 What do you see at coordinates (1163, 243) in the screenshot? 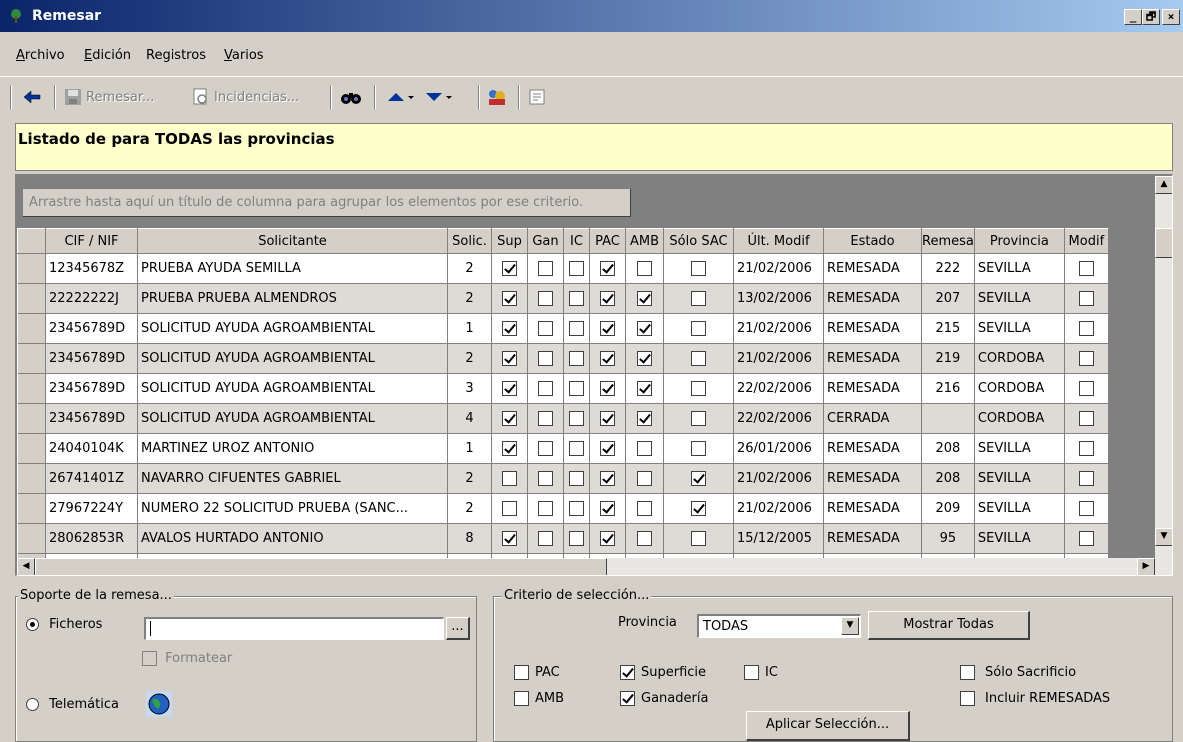
I see `scroll-thumb` at bounding box center [1163, 243].